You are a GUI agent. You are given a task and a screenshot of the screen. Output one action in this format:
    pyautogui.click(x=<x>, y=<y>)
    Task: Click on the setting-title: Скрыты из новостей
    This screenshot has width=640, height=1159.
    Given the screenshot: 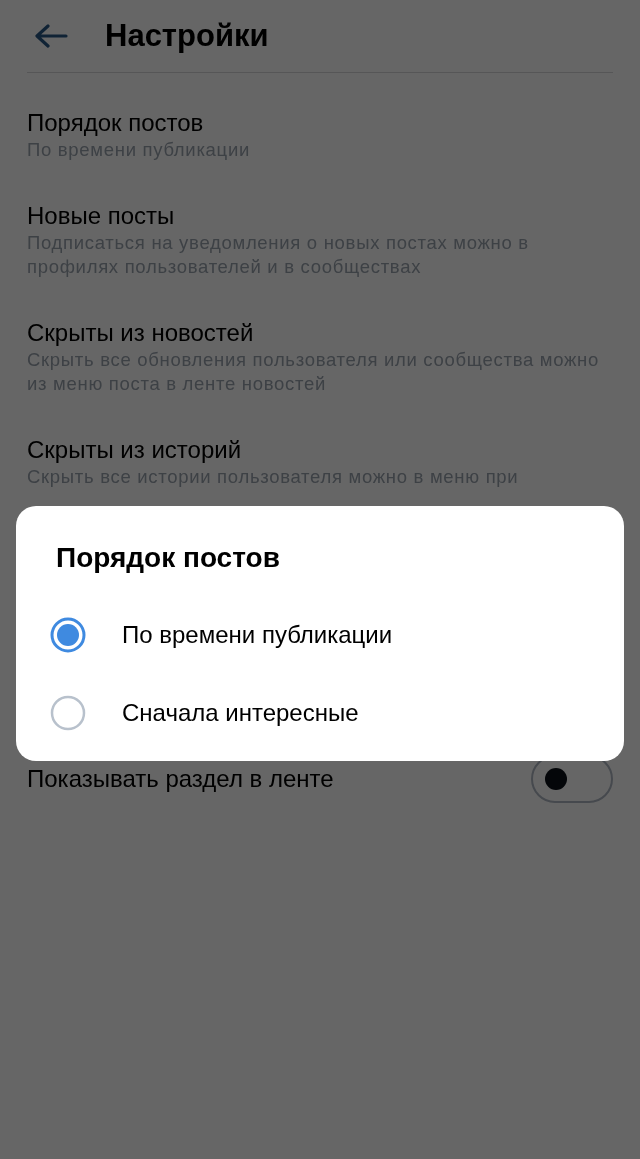 What is the action you would take?
    pyautogui.click(x=320, y=333)
    